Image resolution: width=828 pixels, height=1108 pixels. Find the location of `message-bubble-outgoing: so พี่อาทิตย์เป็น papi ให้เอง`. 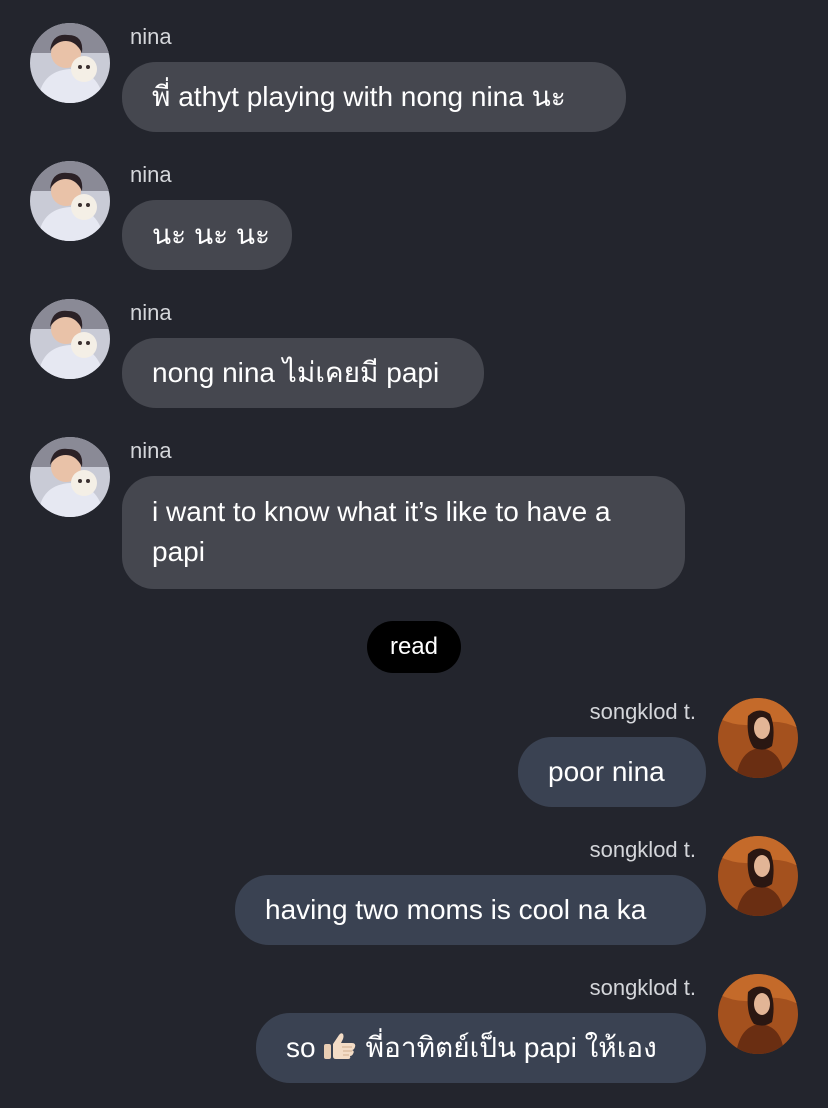

message-bubble-outgoing: so พี่อาทิตย์เป็น papi ให้เอง is located at coordinates (481, 1048).